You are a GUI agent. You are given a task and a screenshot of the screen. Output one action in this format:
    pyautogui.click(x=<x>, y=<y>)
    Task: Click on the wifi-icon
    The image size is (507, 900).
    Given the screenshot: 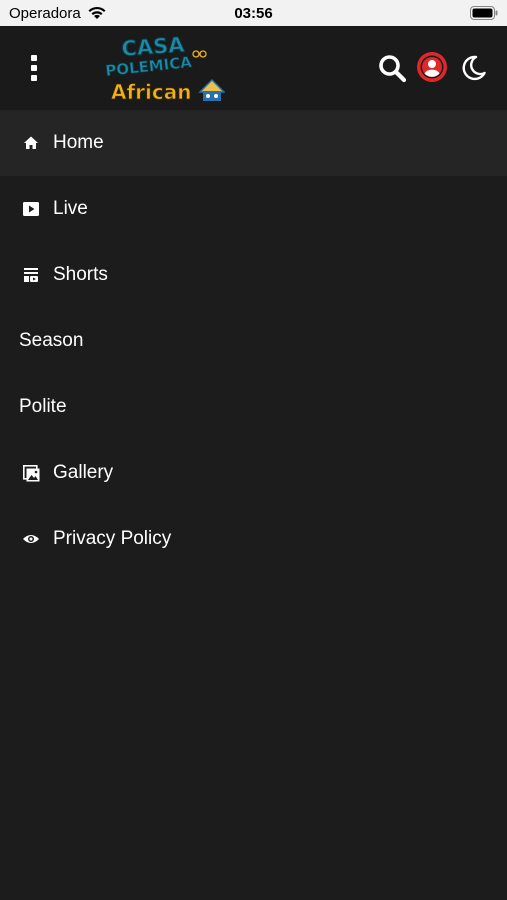 What is the action you would take?
    pyautogui.click(x=97, y=12)
    